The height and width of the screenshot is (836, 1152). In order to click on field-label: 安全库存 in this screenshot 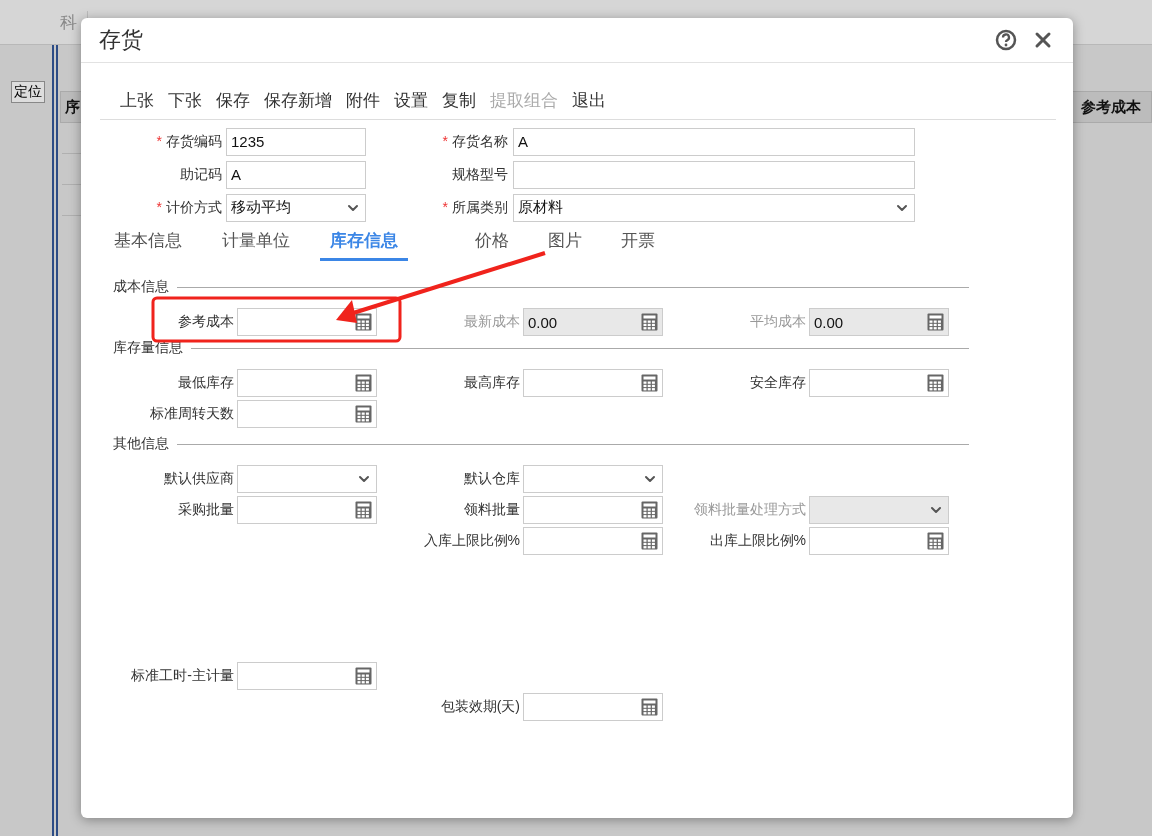, I will do `click(778, 383)`.